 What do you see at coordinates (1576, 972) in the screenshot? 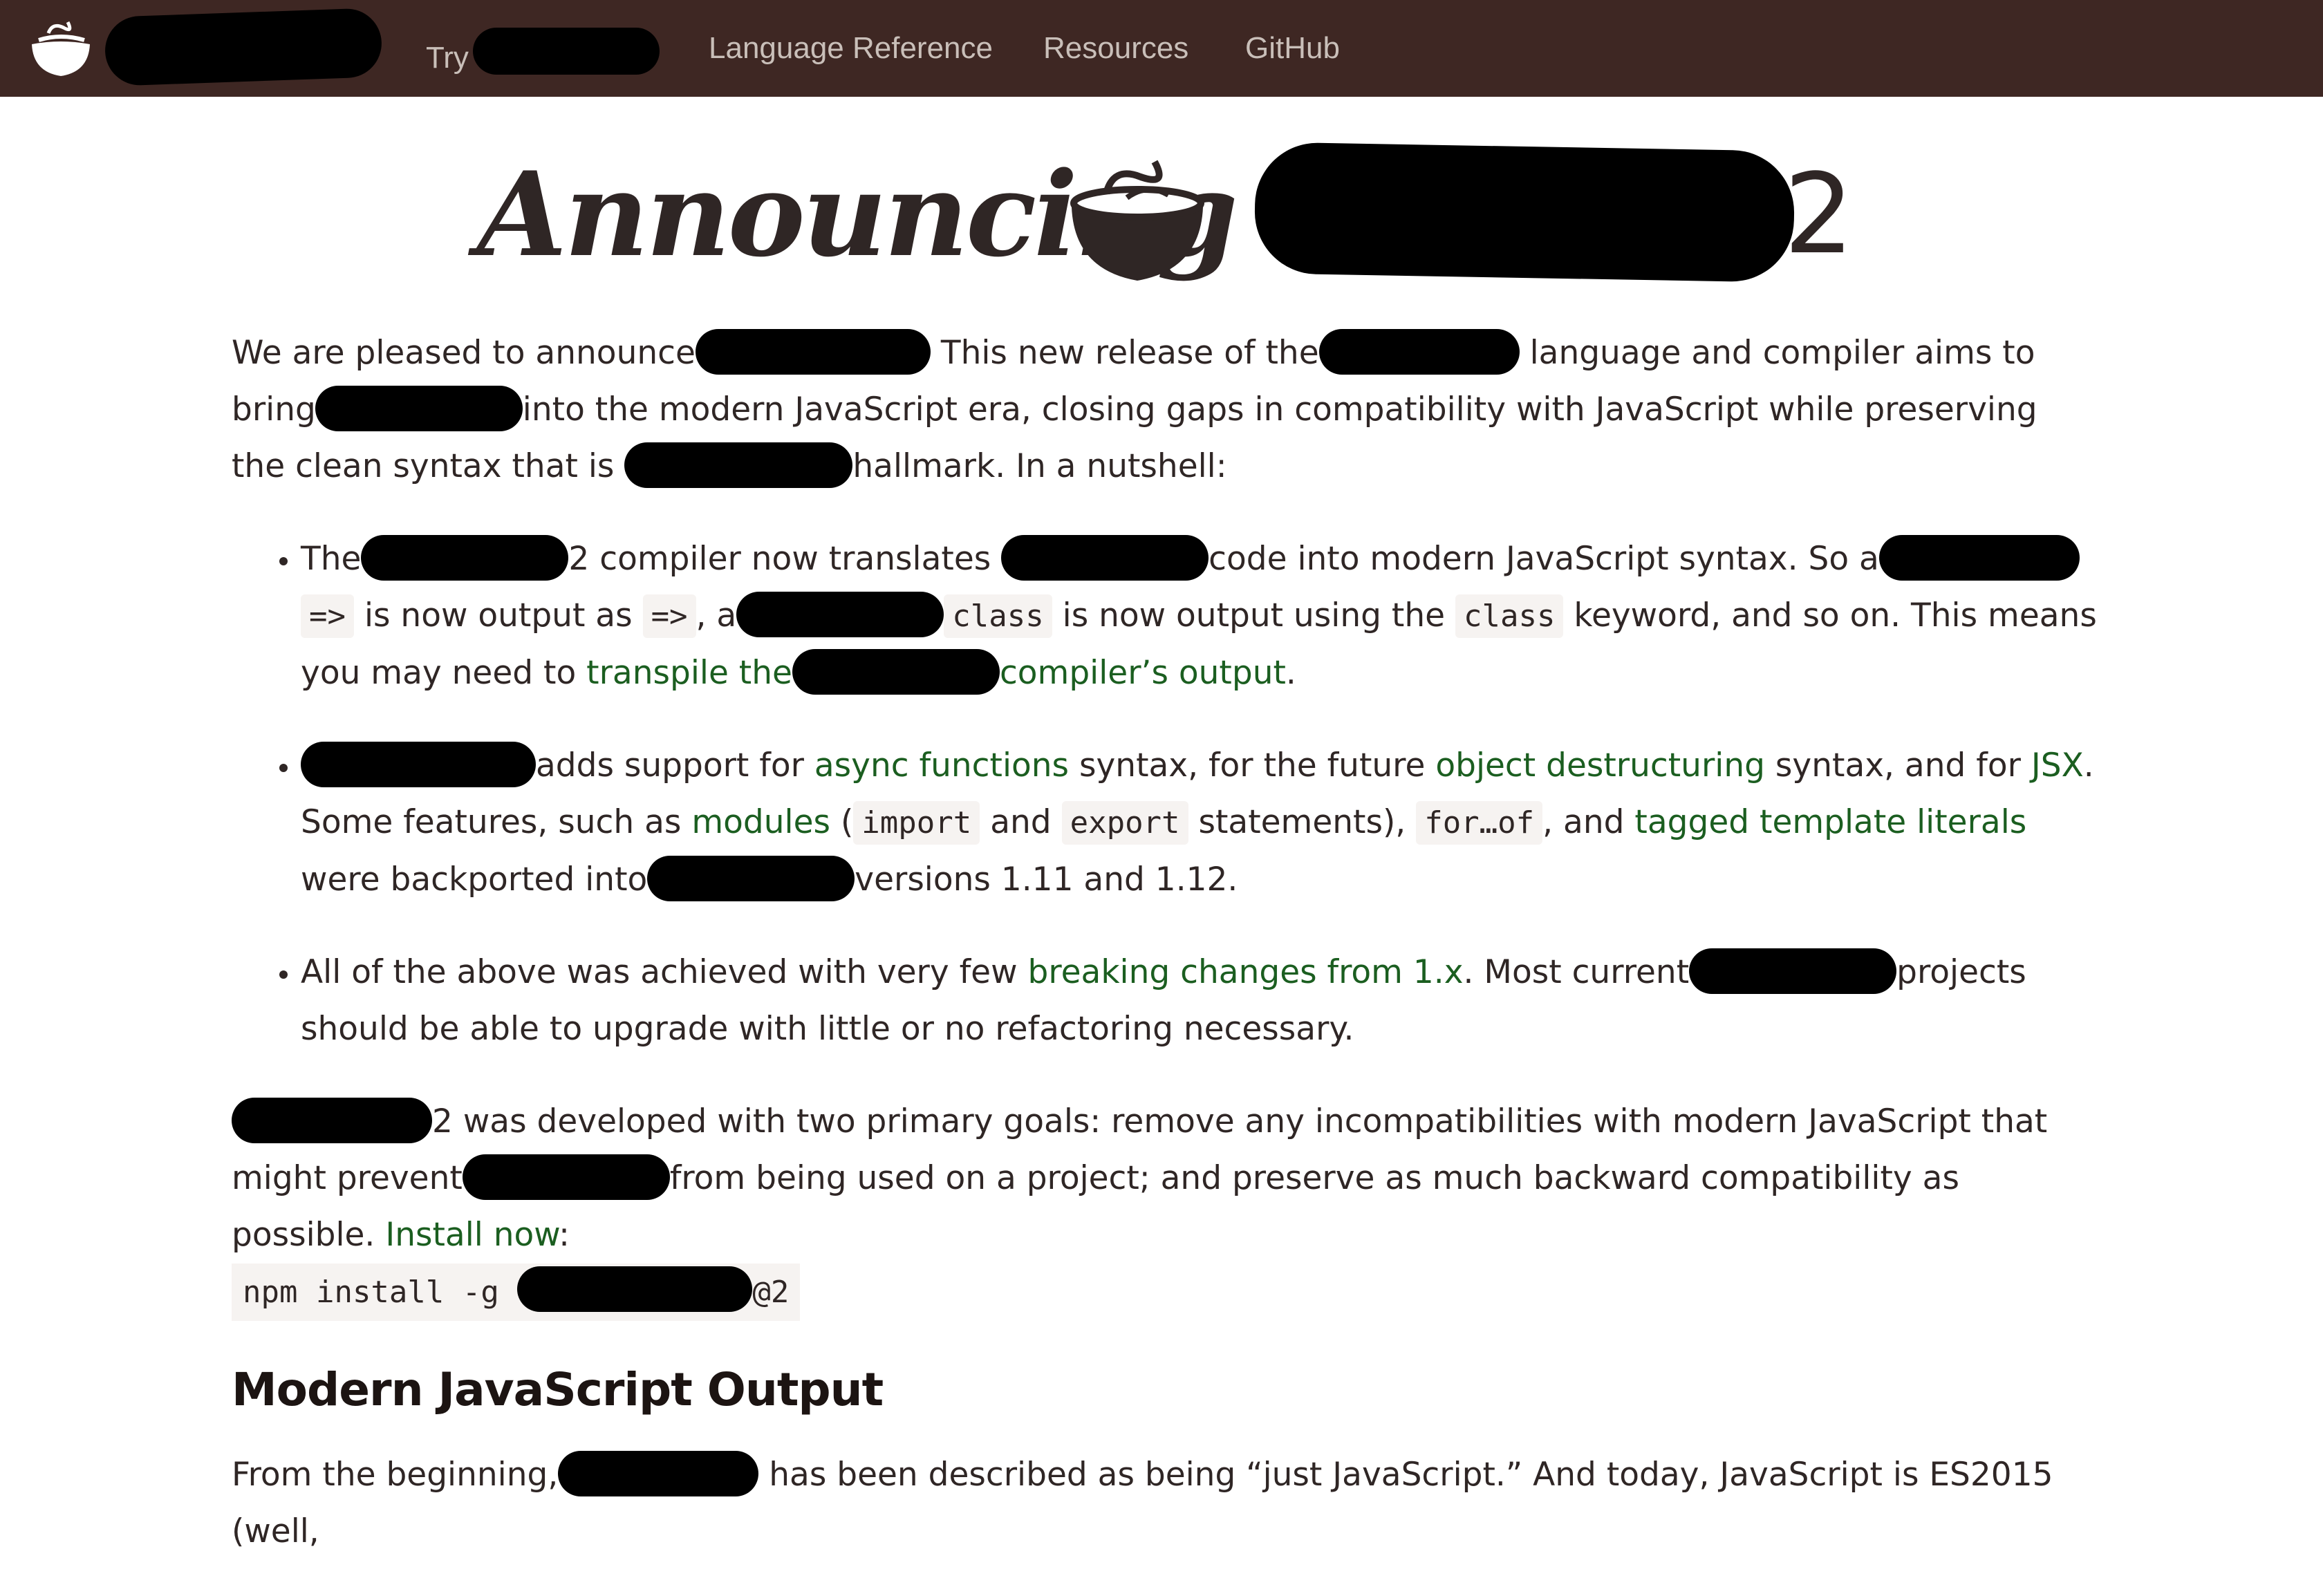
I see `text: . Most current` at bounding box center [1576, 972].